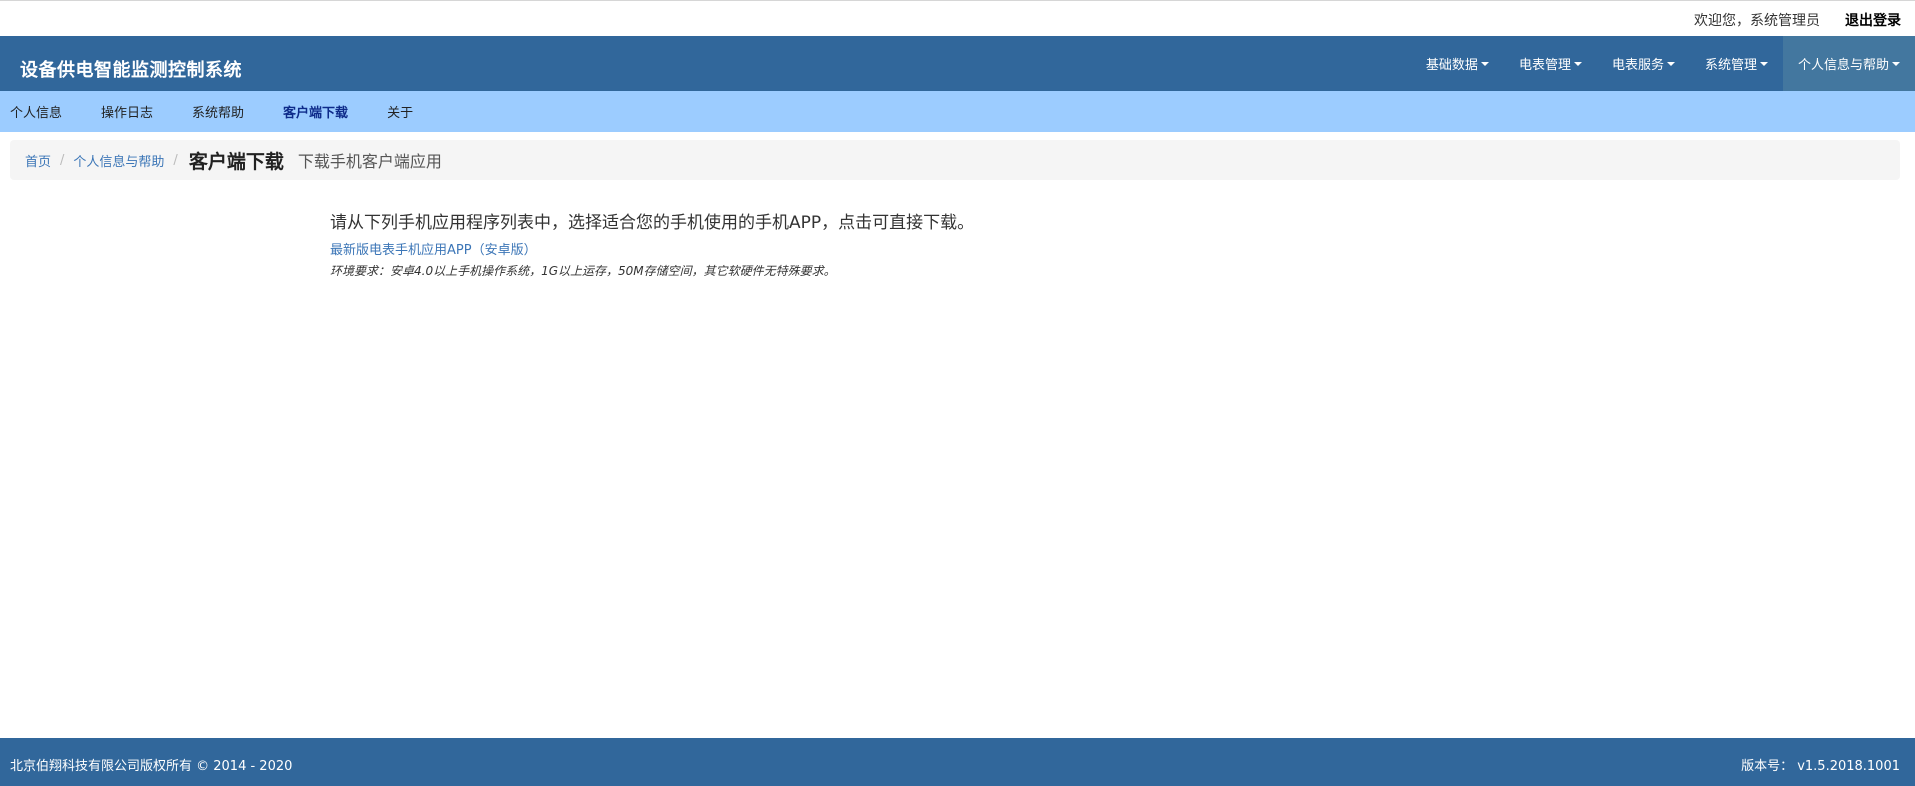  I want to click on menu-basic-data: 基础数据, so click(1457, 63).